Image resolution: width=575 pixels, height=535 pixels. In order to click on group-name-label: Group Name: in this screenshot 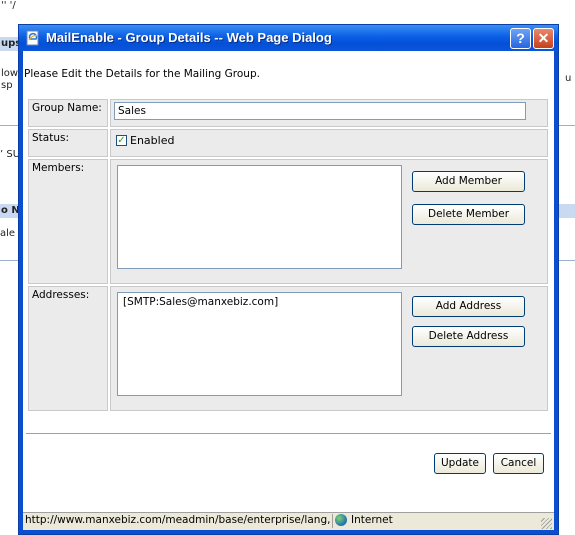, I will do `click(68, 113)`.